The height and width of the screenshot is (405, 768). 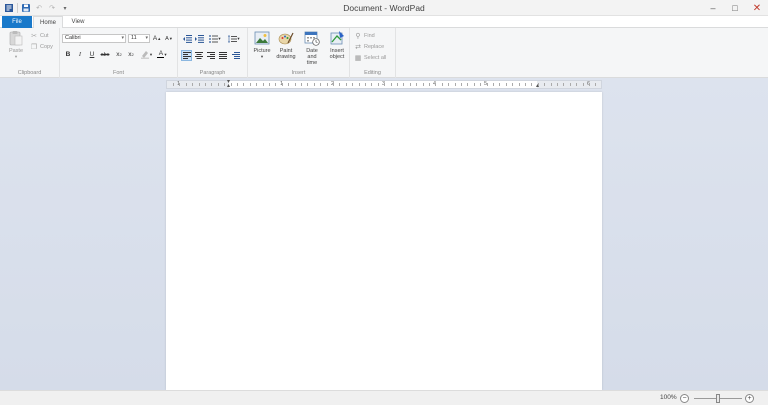 What do you see at coordinates (169, 38) in the screenshot?
I see `shrink-font-button: A ▼` at bounding box center [169, 38].